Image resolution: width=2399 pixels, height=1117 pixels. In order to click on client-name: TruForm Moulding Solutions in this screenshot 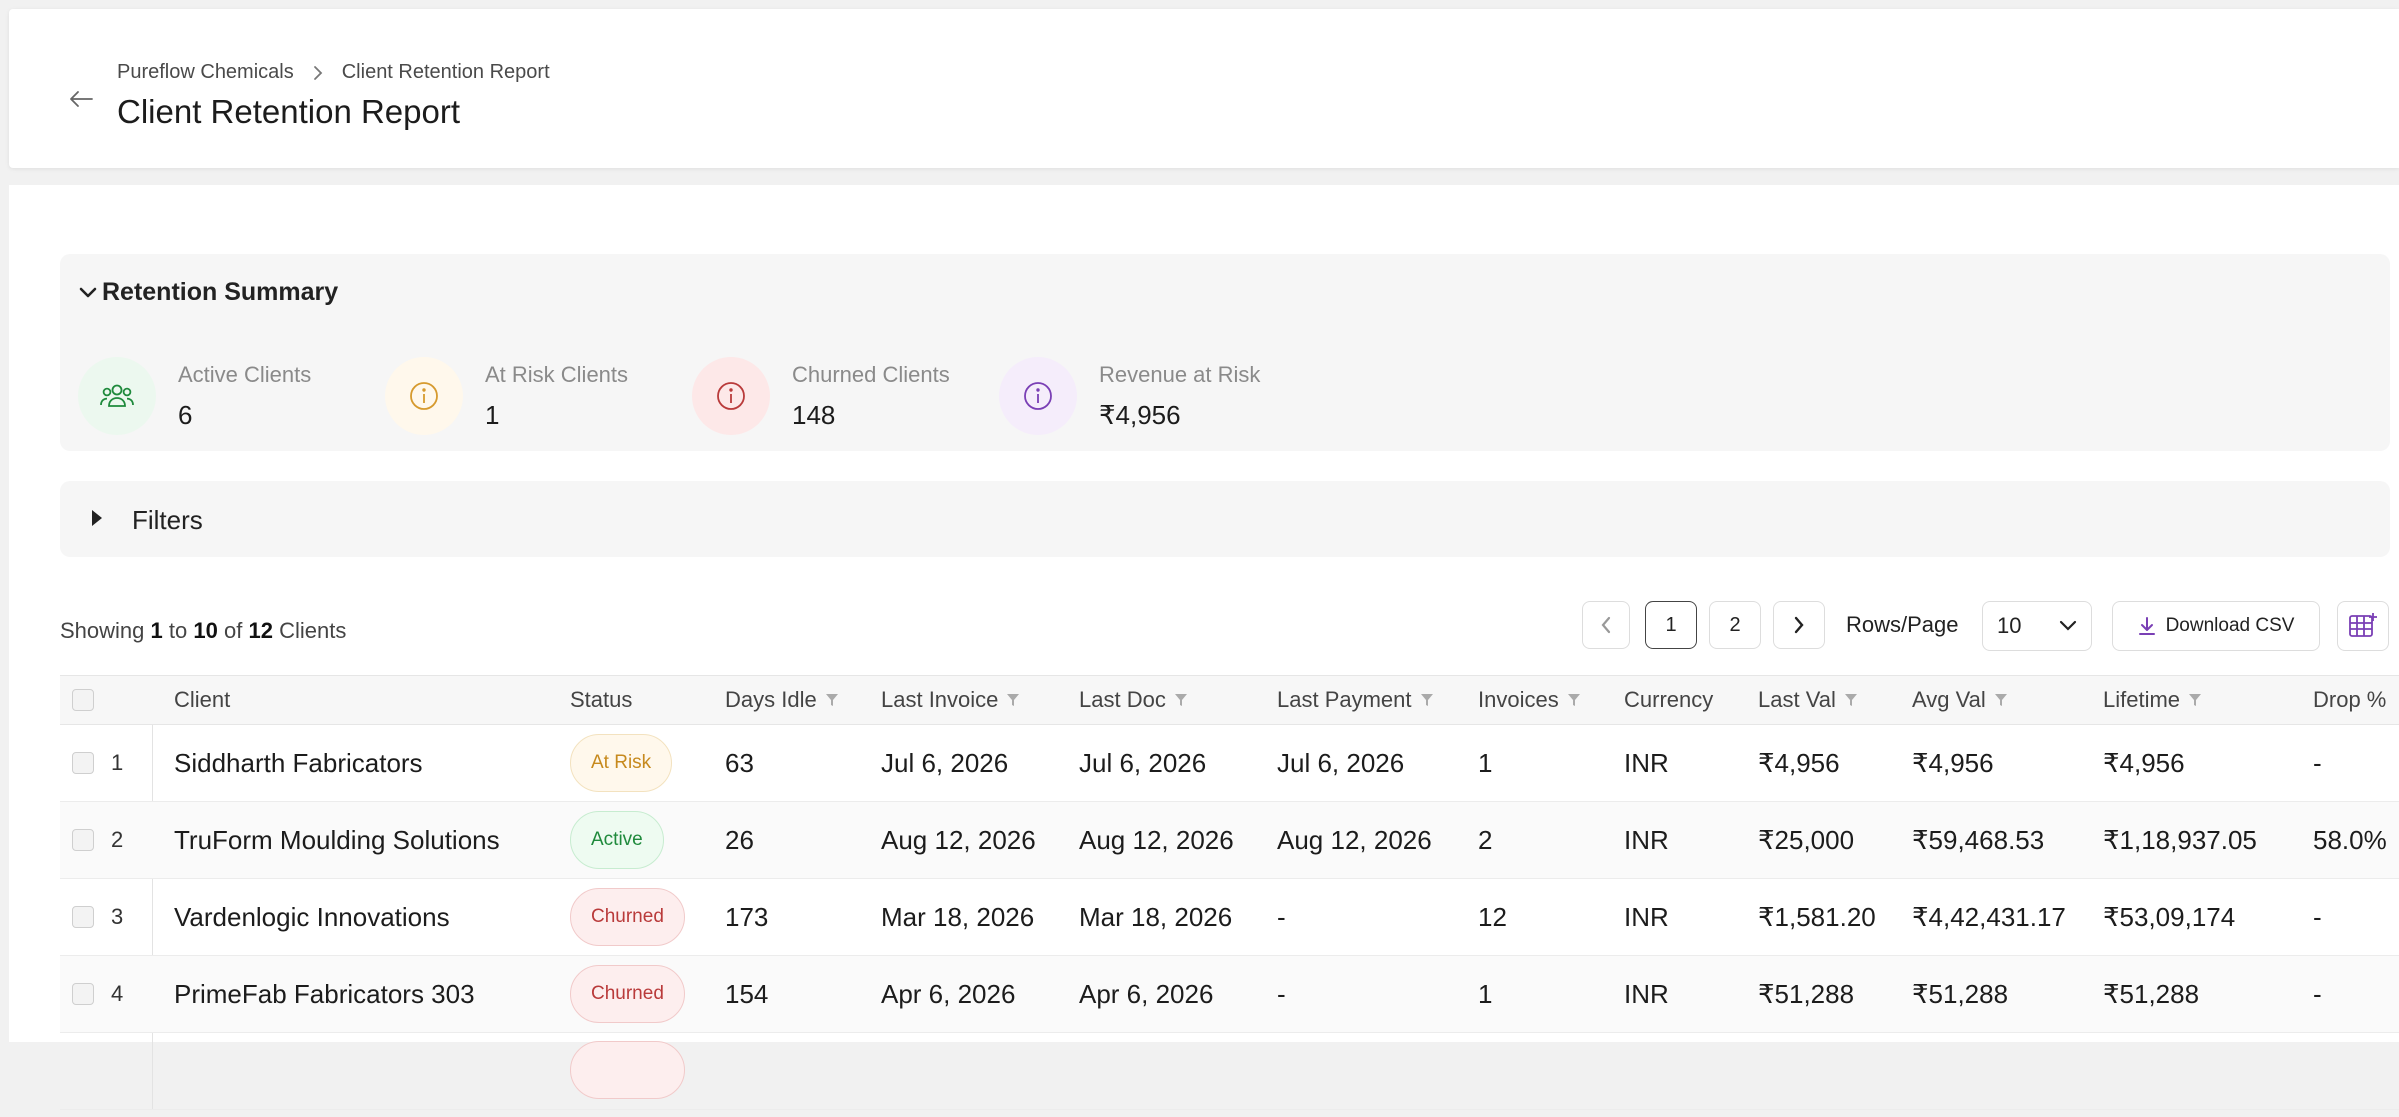, I will do `click(337, 840)`.